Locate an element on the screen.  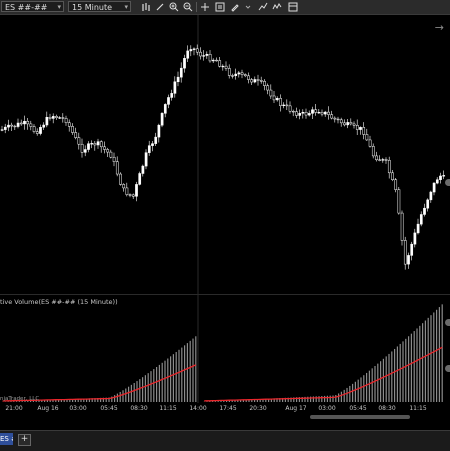
zoom-out-icon is located at coordinates (188, 7).